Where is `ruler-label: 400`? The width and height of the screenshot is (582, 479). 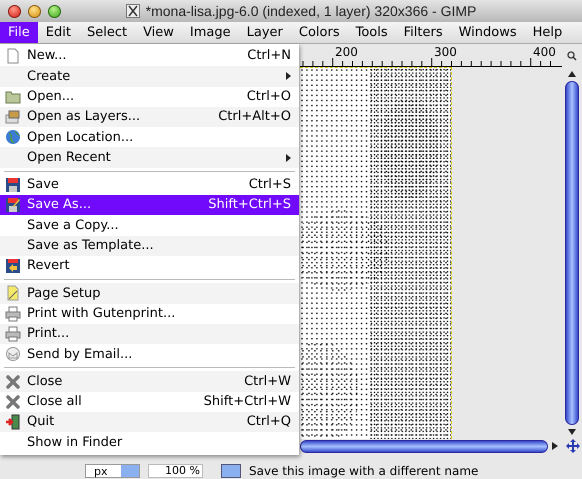
ruler-label: 400 is located at coordinates (544, 52).